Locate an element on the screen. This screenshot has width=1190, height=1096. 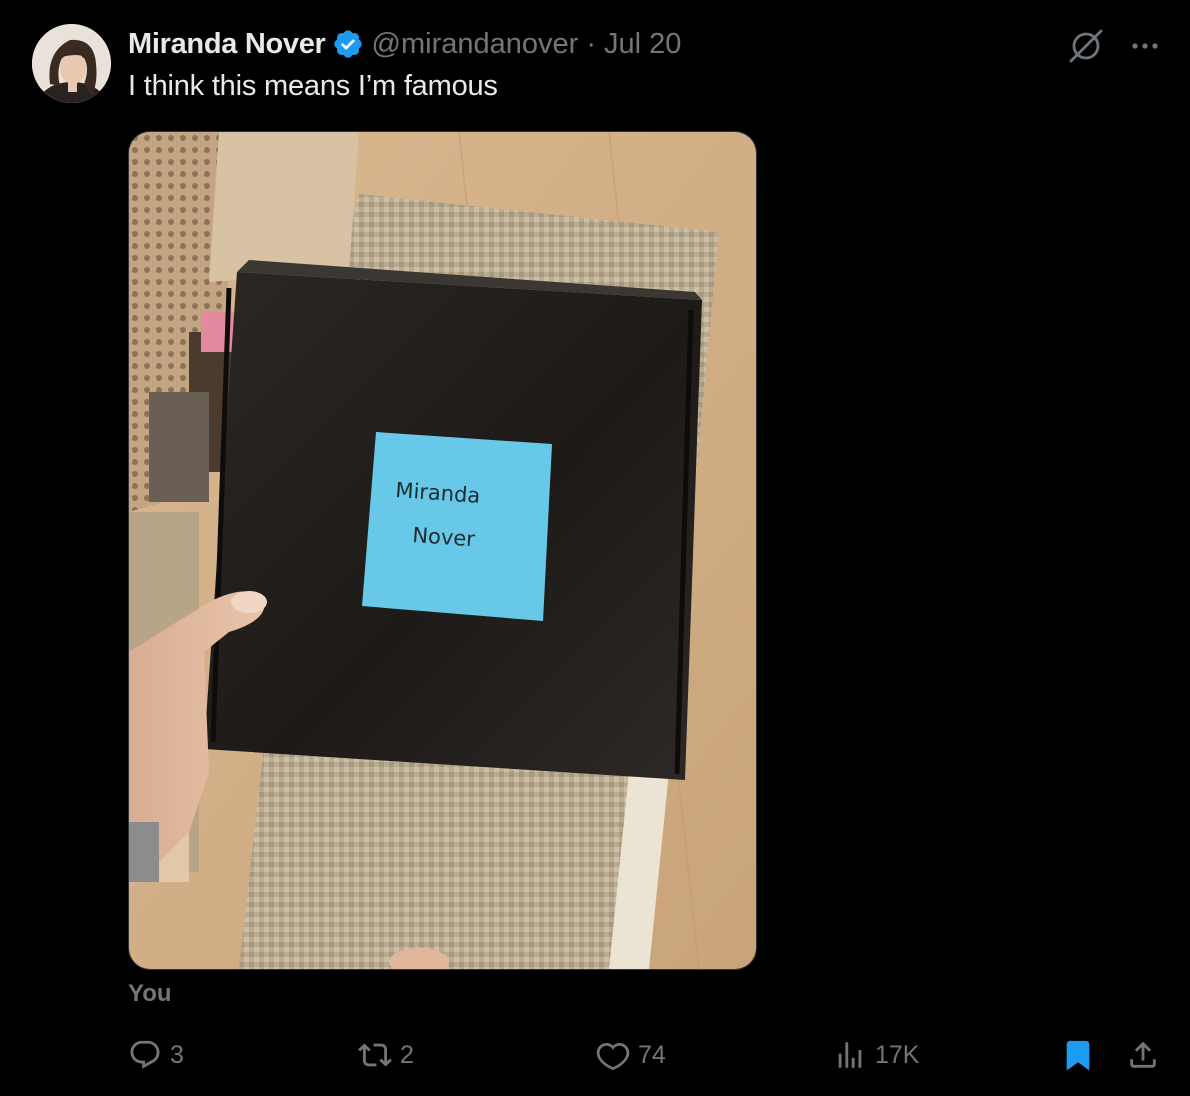
grok-icon is located at coordinates (1086, 46).